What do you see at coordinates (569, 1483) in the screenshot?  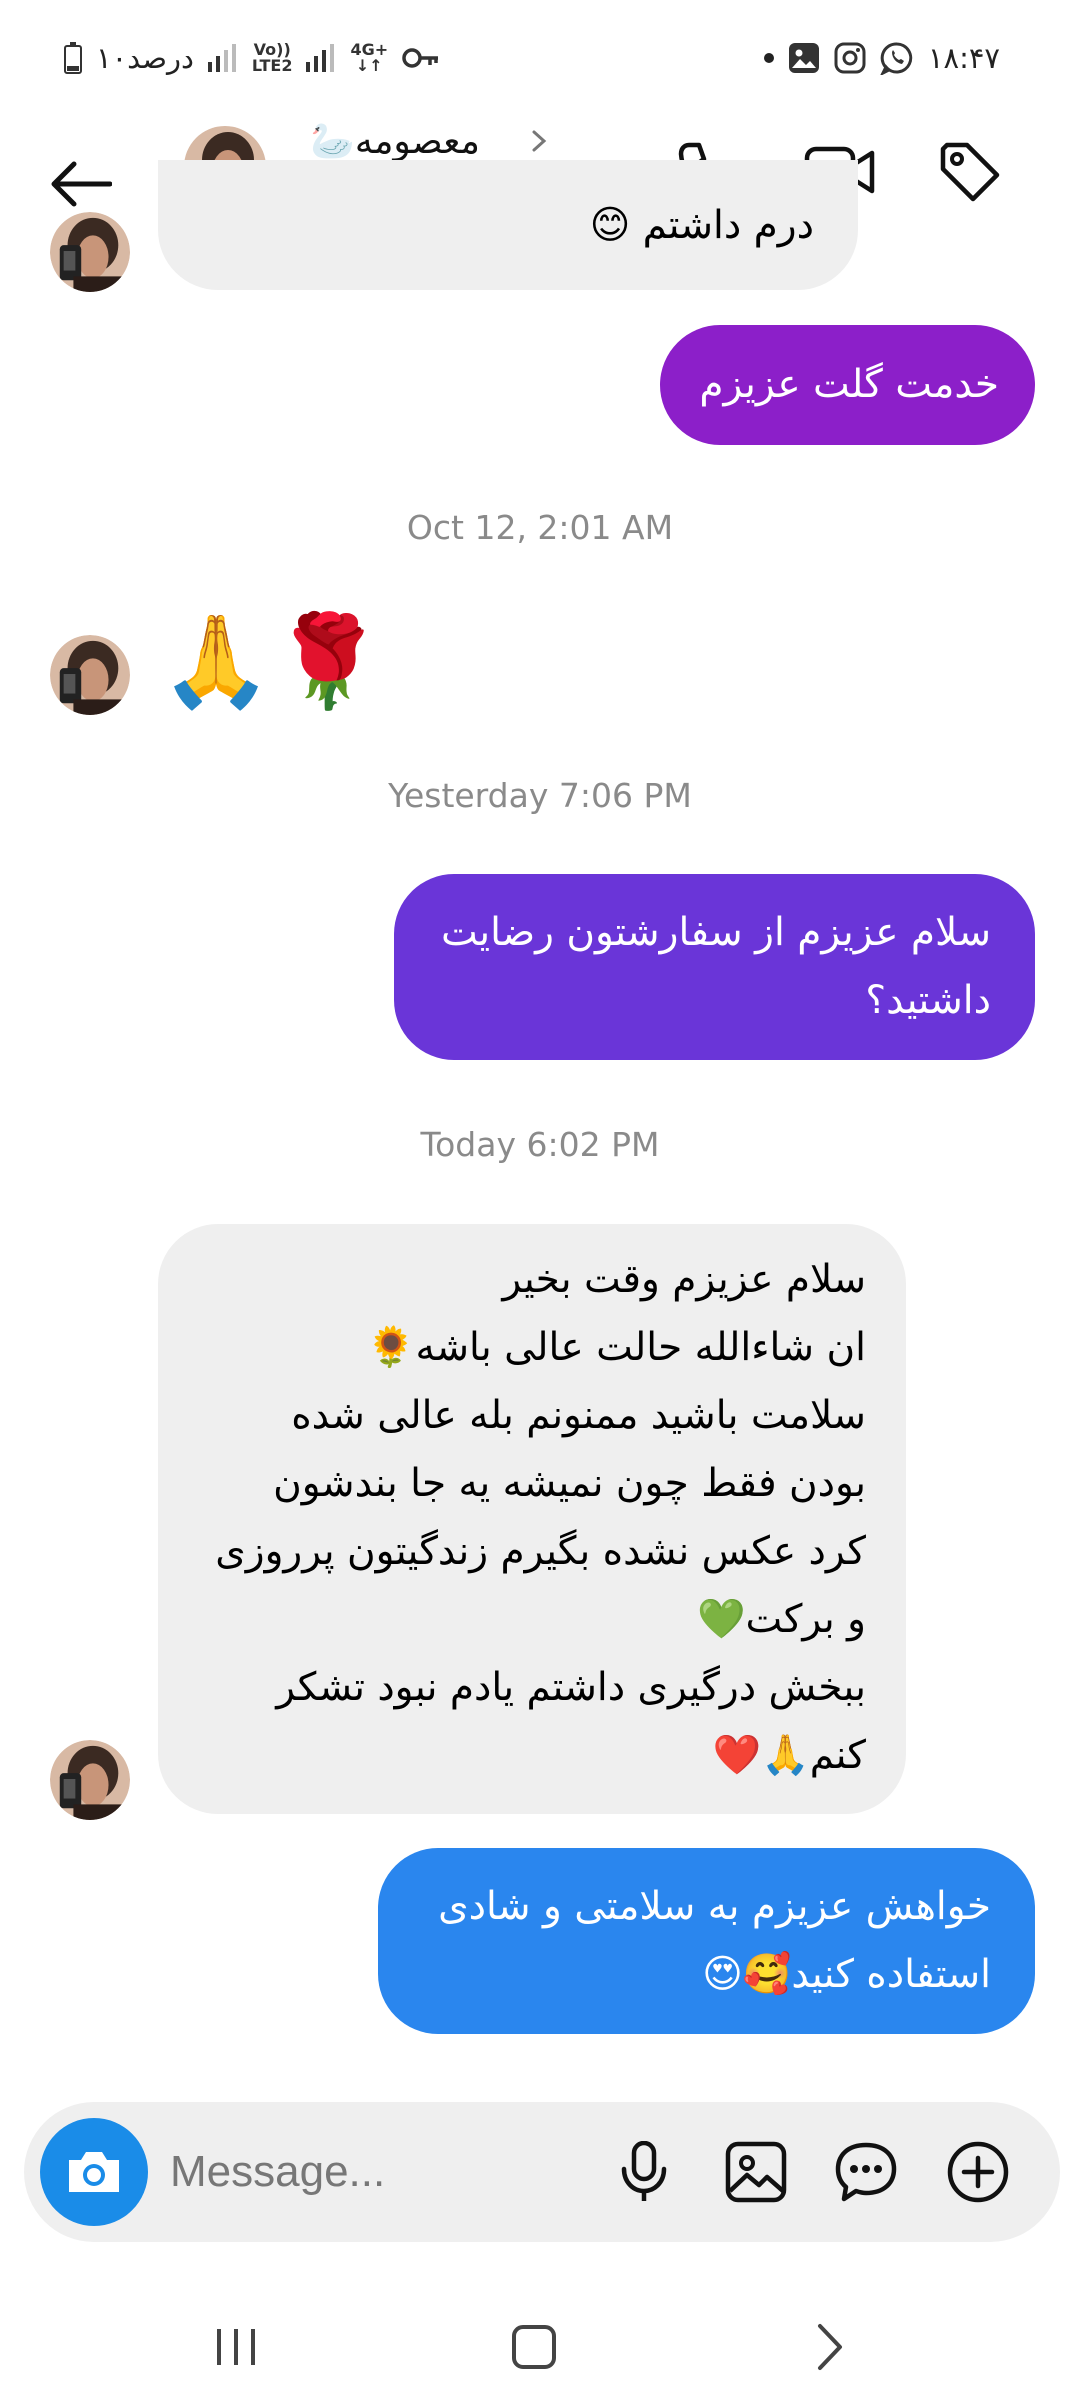 I see `message-text-line: بودن فقط چون نمیشه یه جا بندشون` at bounding box center [569, 1483].